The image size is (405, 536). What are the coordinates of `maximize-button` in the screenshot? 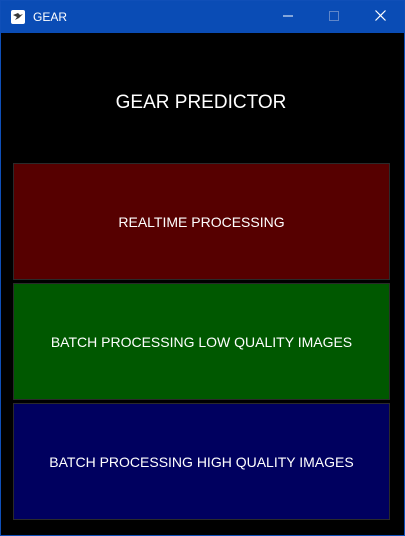 It's located at (334, 17).